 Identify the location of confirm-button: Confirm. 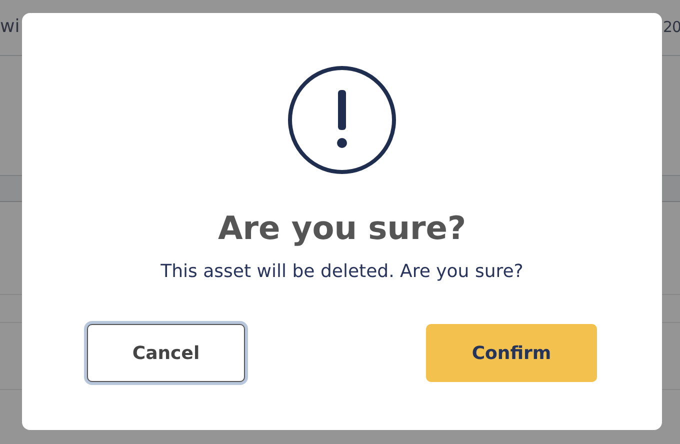
(511, 353).